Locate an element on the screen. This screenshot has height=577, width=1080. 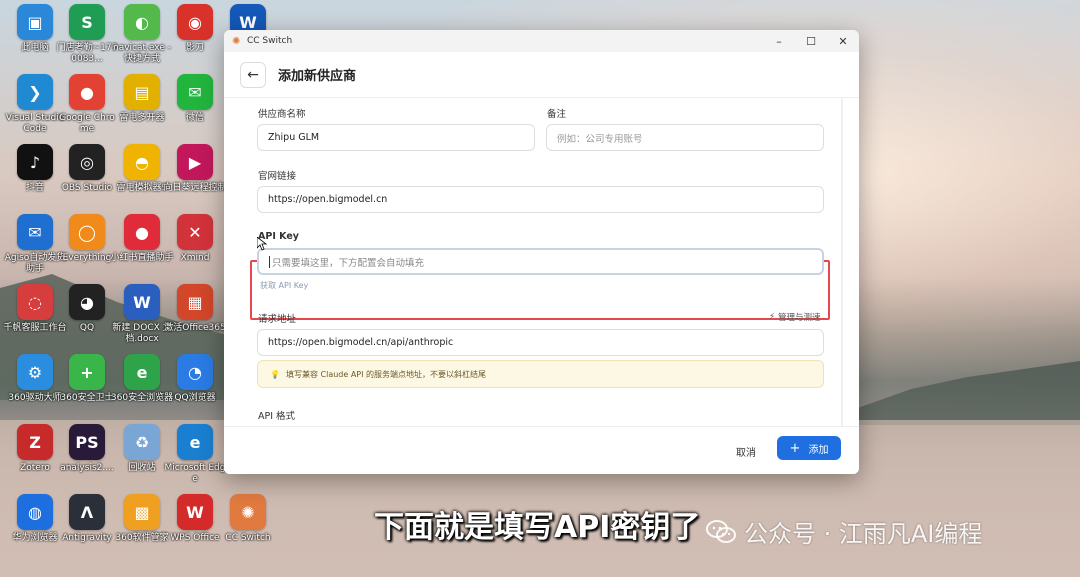
notes-input: 例如：公司专用账号 is located at coordinates (685, 137).